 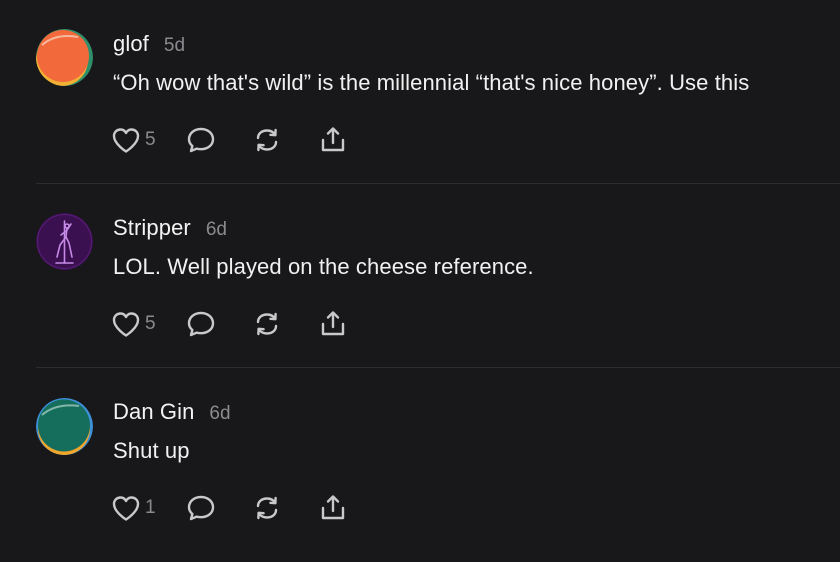 What do you see at coordinates (131, 44) in the screenshot?
I see `username: glof` at bounding box center [131, 44].